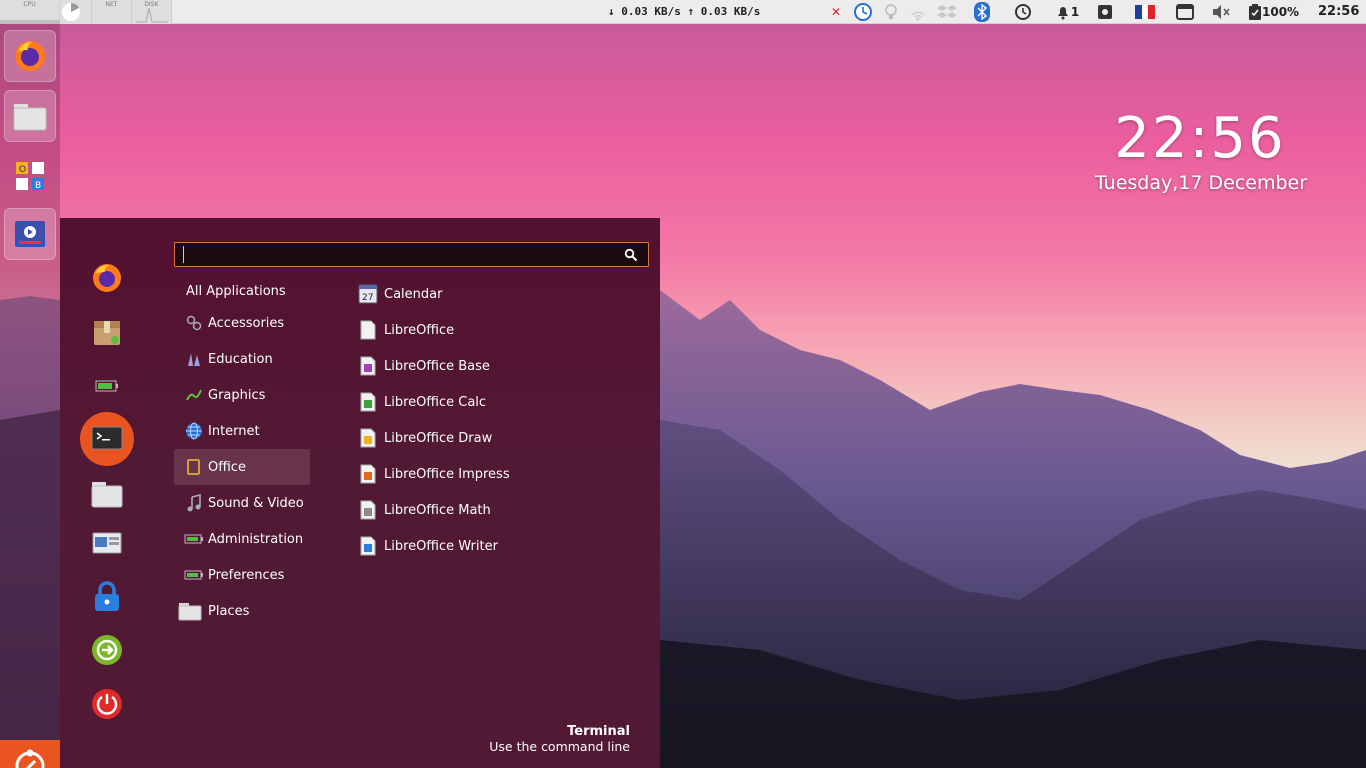 The width and height of the screenshot is (1366, 768). I want to click on dock-firefox, so click(30, 56).